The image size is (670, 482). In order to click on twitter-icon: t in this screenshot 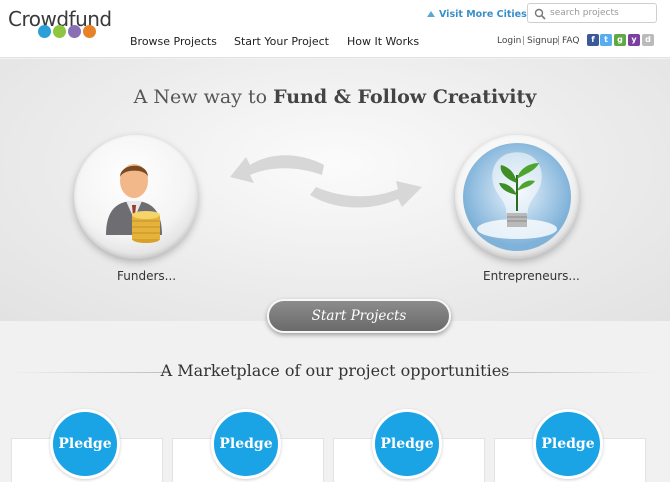, I will do `click(606, 40)`.